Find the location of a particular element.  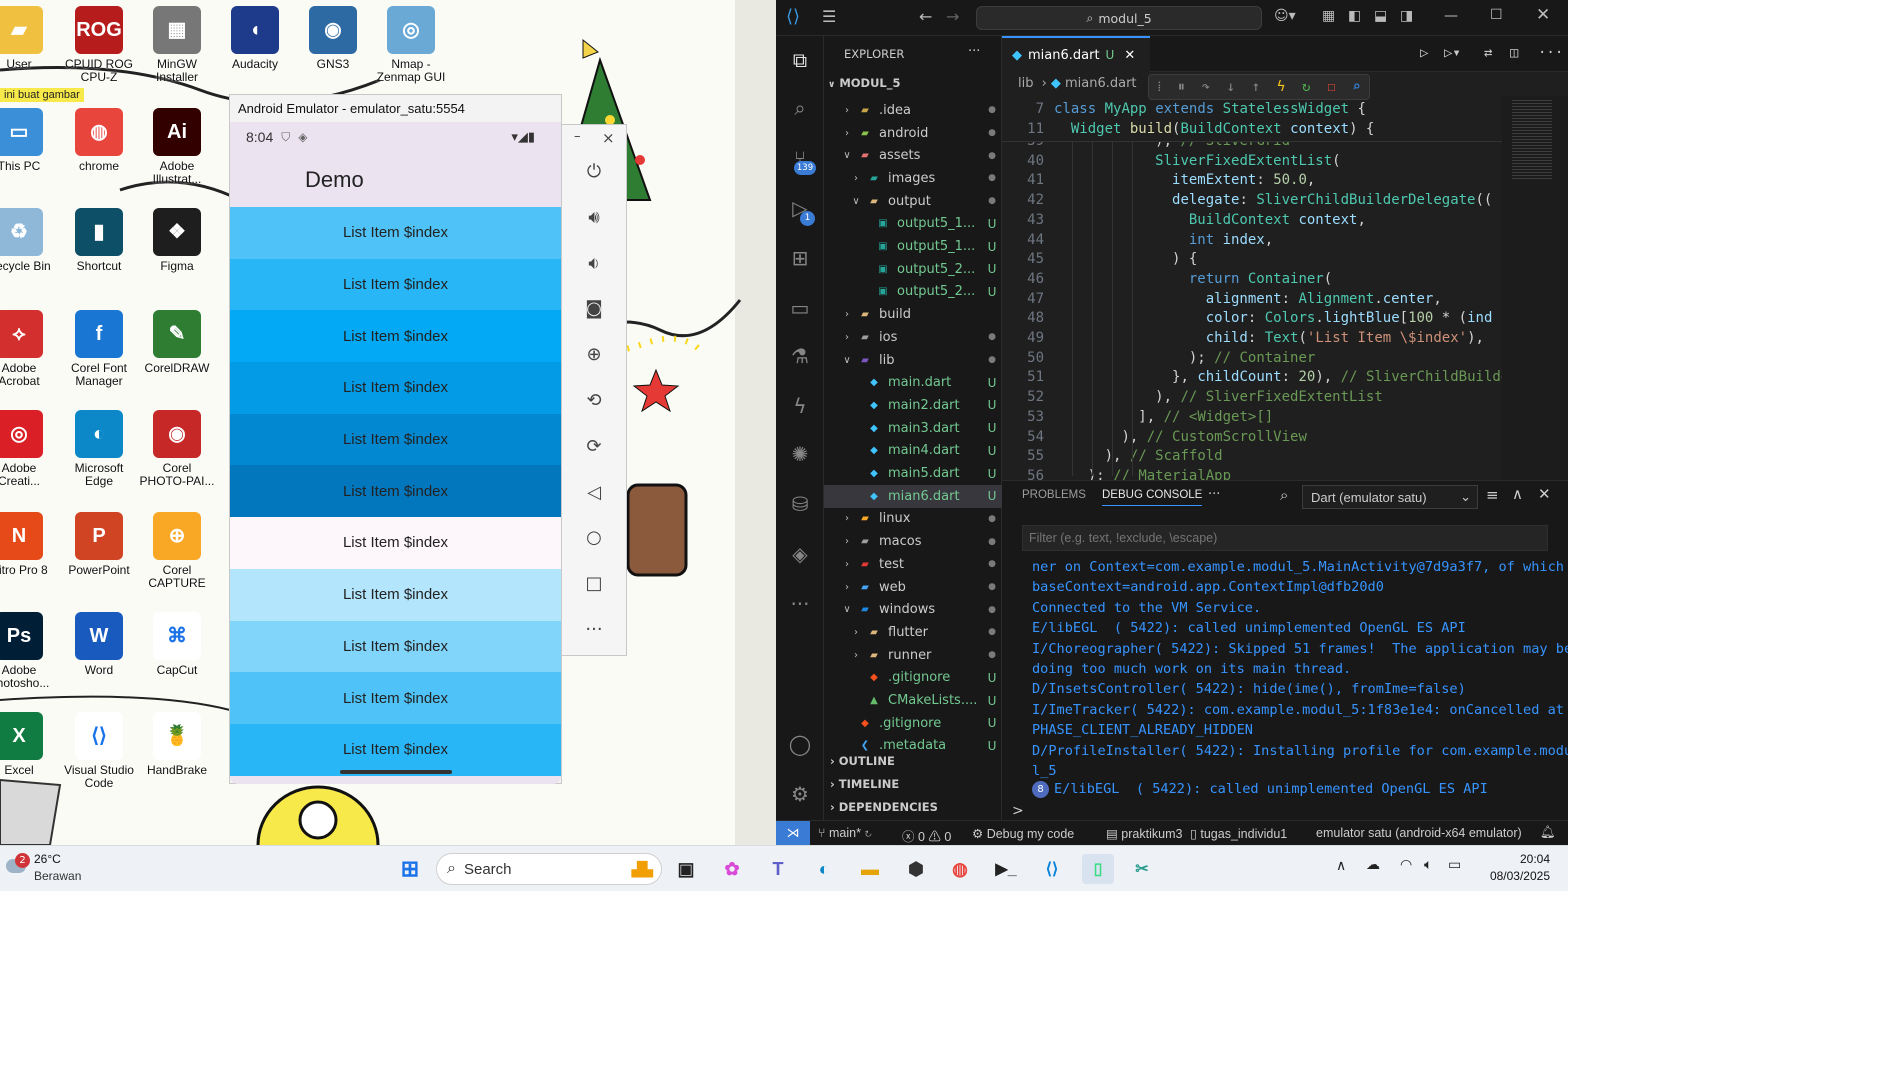

explorer-more-icon: ··· is located at coordinates (974, 51).